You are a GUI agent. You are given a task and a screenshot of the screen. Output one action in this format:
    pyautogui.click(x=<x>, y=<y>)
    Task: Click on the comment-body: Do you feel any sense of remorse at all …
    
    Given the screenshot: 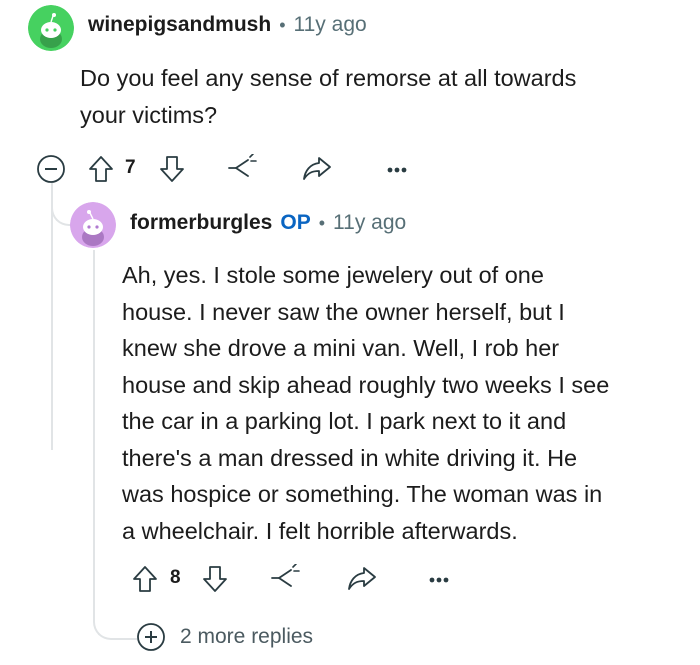 What is the action you would take?
    pyautogui.click(x=380, y=96)
    